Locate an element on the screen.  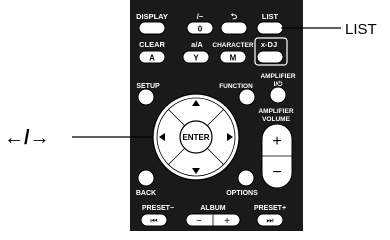
slash-digit-label: /− is located at coordinates (200, 16).